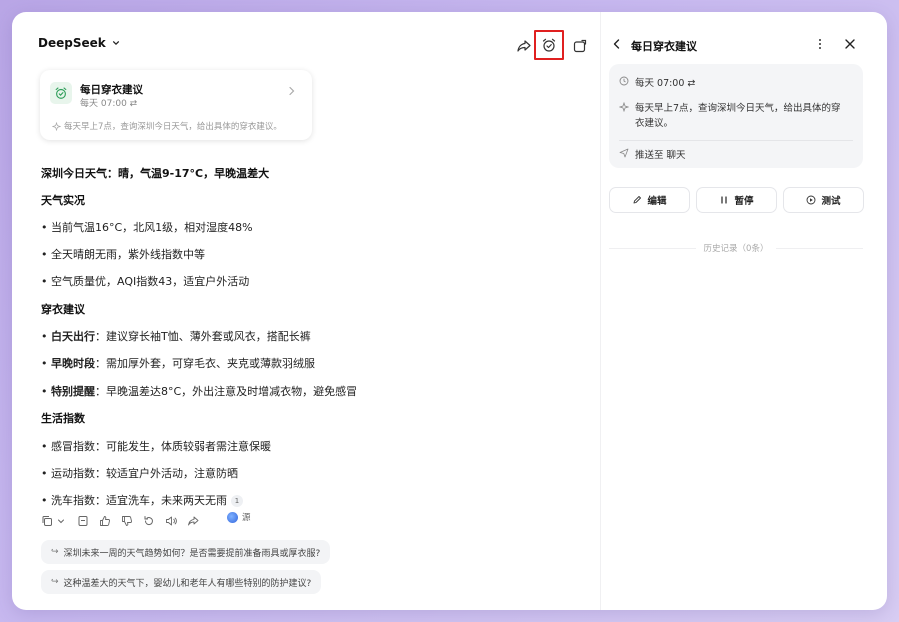 This screenshot has height=622, width=899. I want to click on push-target-row: 推送至 聊天, so click(652, 154).